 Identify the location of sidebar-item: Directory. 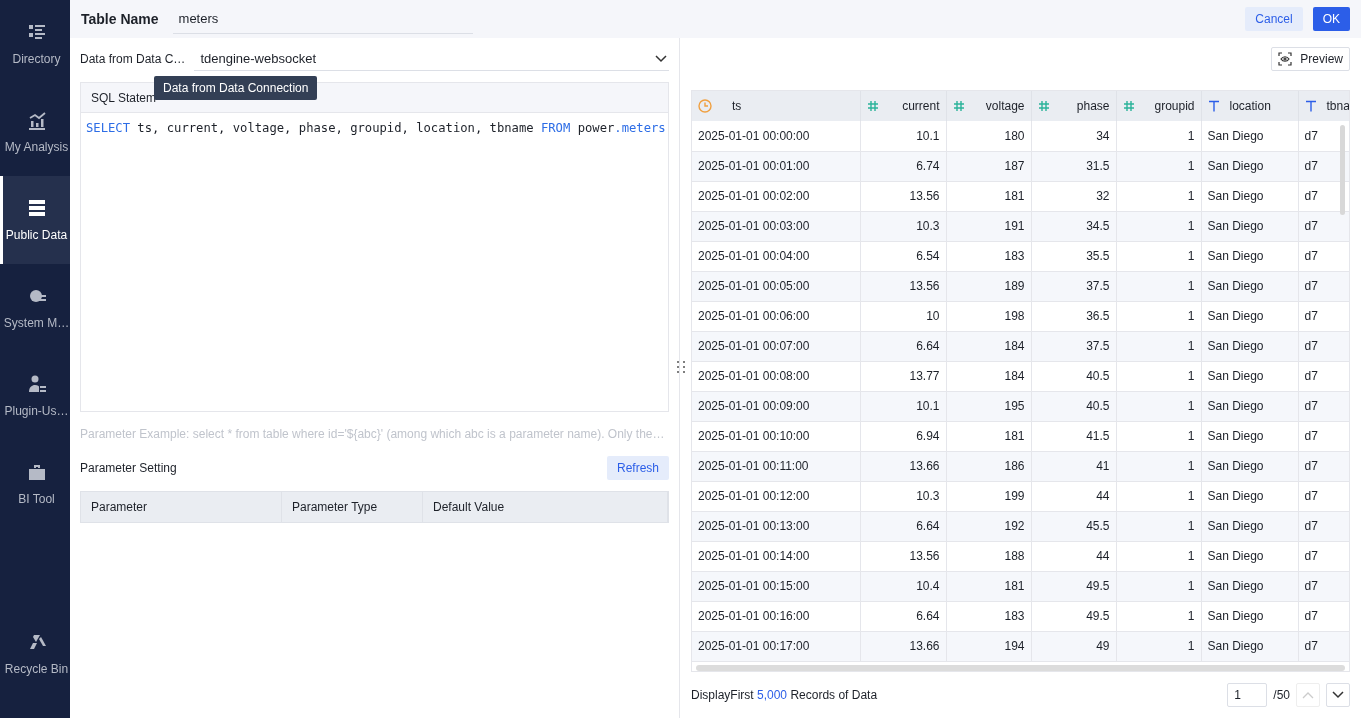
(35, 44).